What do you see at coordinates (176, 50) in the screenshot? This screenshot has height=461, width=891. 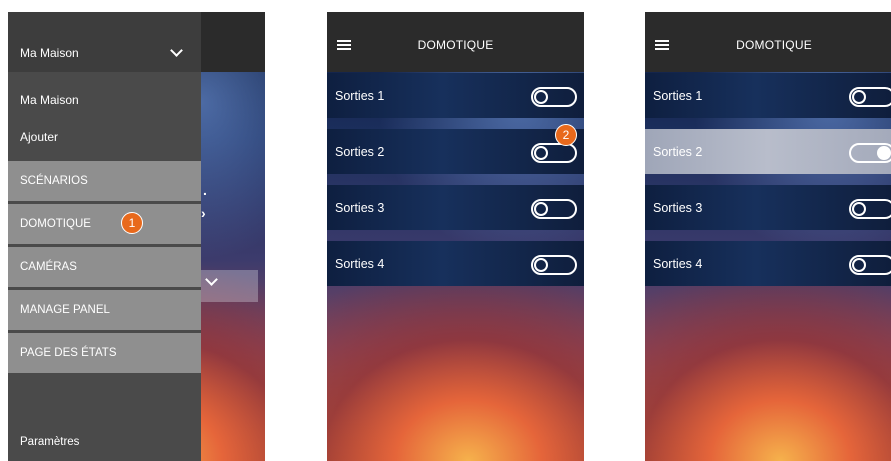 I see `chevron-down-icon` at bounding box center [176, 50].